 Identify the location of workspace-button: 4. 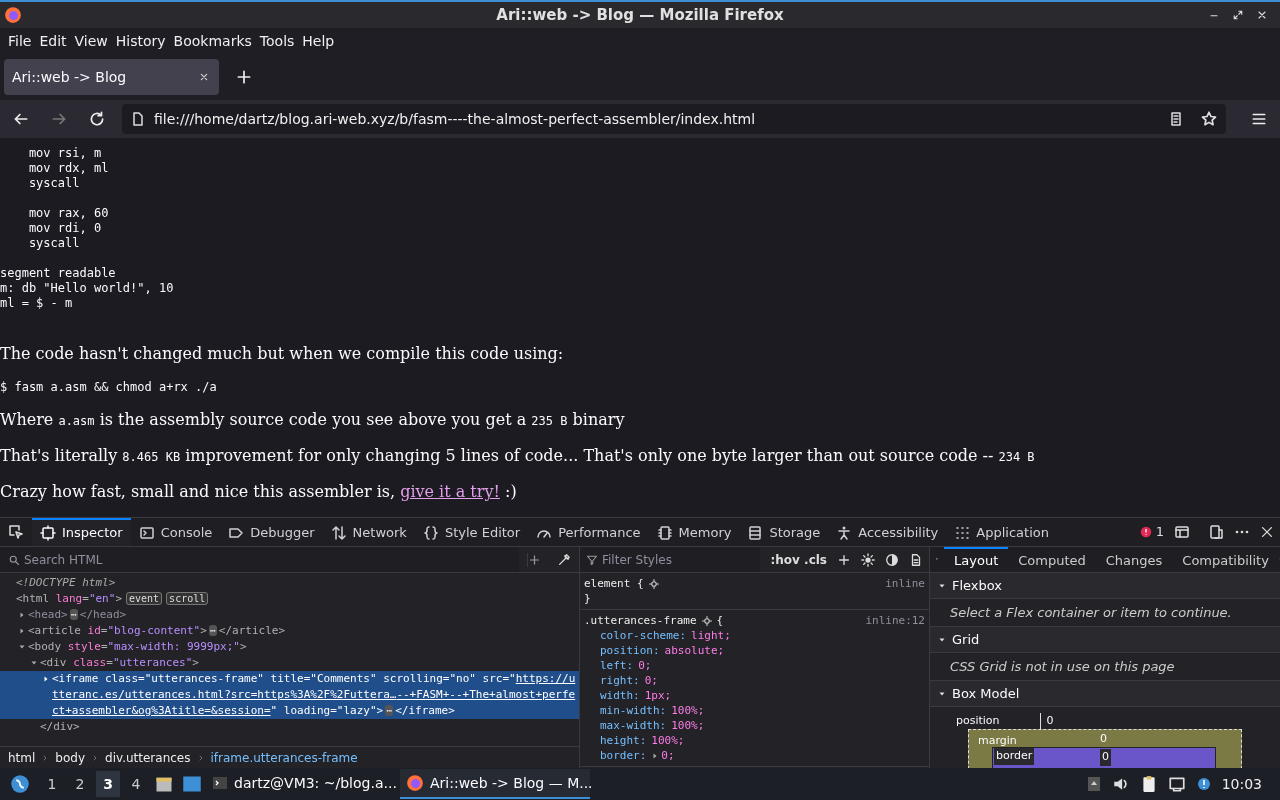
(136, 784).